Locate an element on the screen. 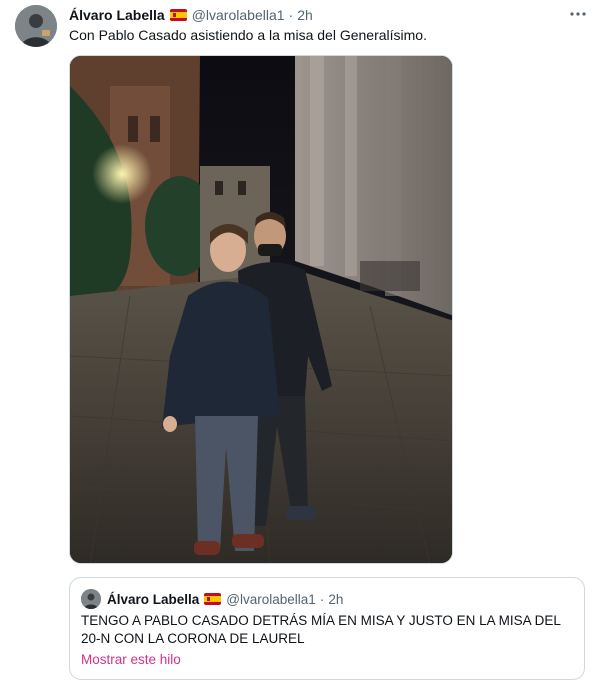 This screenshot has width=598, height=683. author-name: Álvaro Labella is located at coordinates (117, 15).